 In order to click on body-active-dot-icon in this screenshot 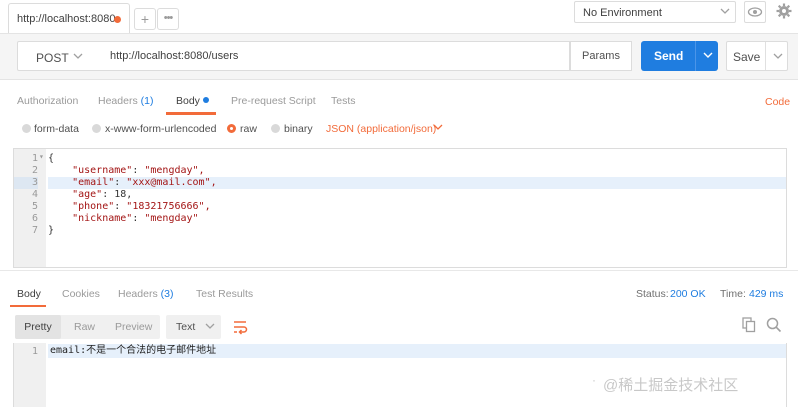, I will do `click(205, 100)`.